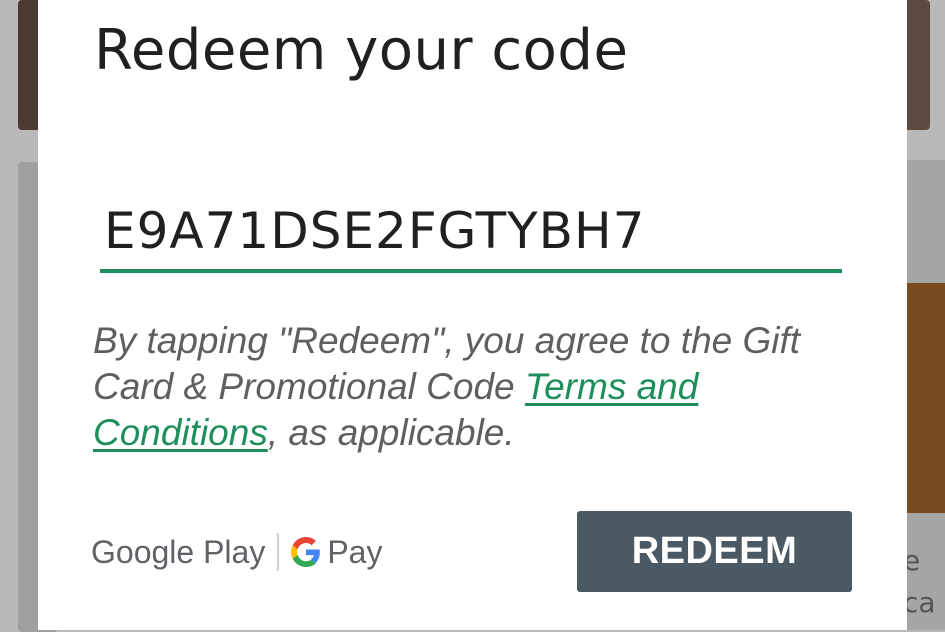 The image size is (945, 632). What do you see at coordinates (278, 552) in the screenshot?
I see `brand-divider` at bounding box center [278, 552].